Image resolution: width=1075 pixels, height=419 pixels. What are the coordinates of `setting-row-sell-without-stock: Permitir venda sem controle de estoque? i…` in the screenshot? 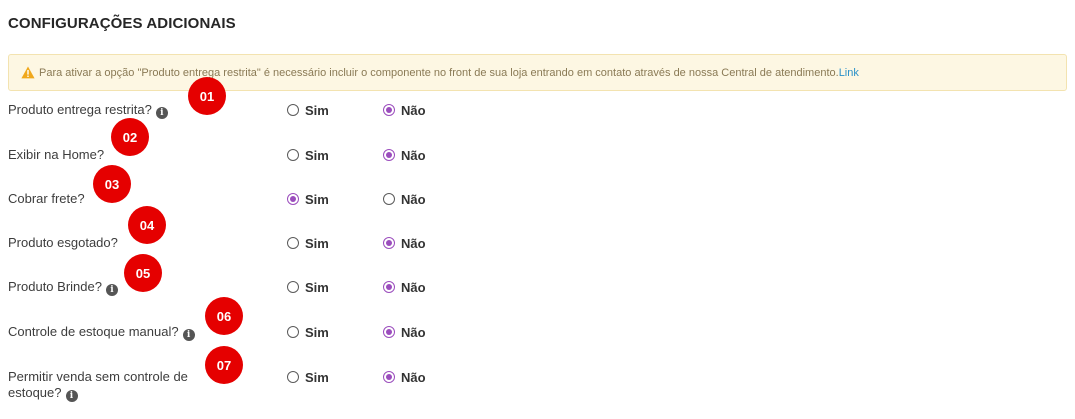 It's located at (537, 386).